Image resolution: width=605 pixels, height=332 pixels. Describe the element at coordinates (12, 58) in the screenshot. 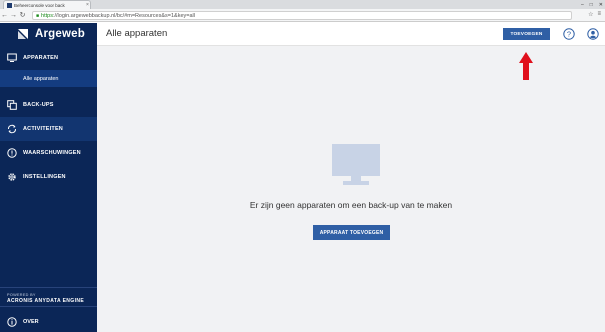

I see `monitor-icon` at that location.